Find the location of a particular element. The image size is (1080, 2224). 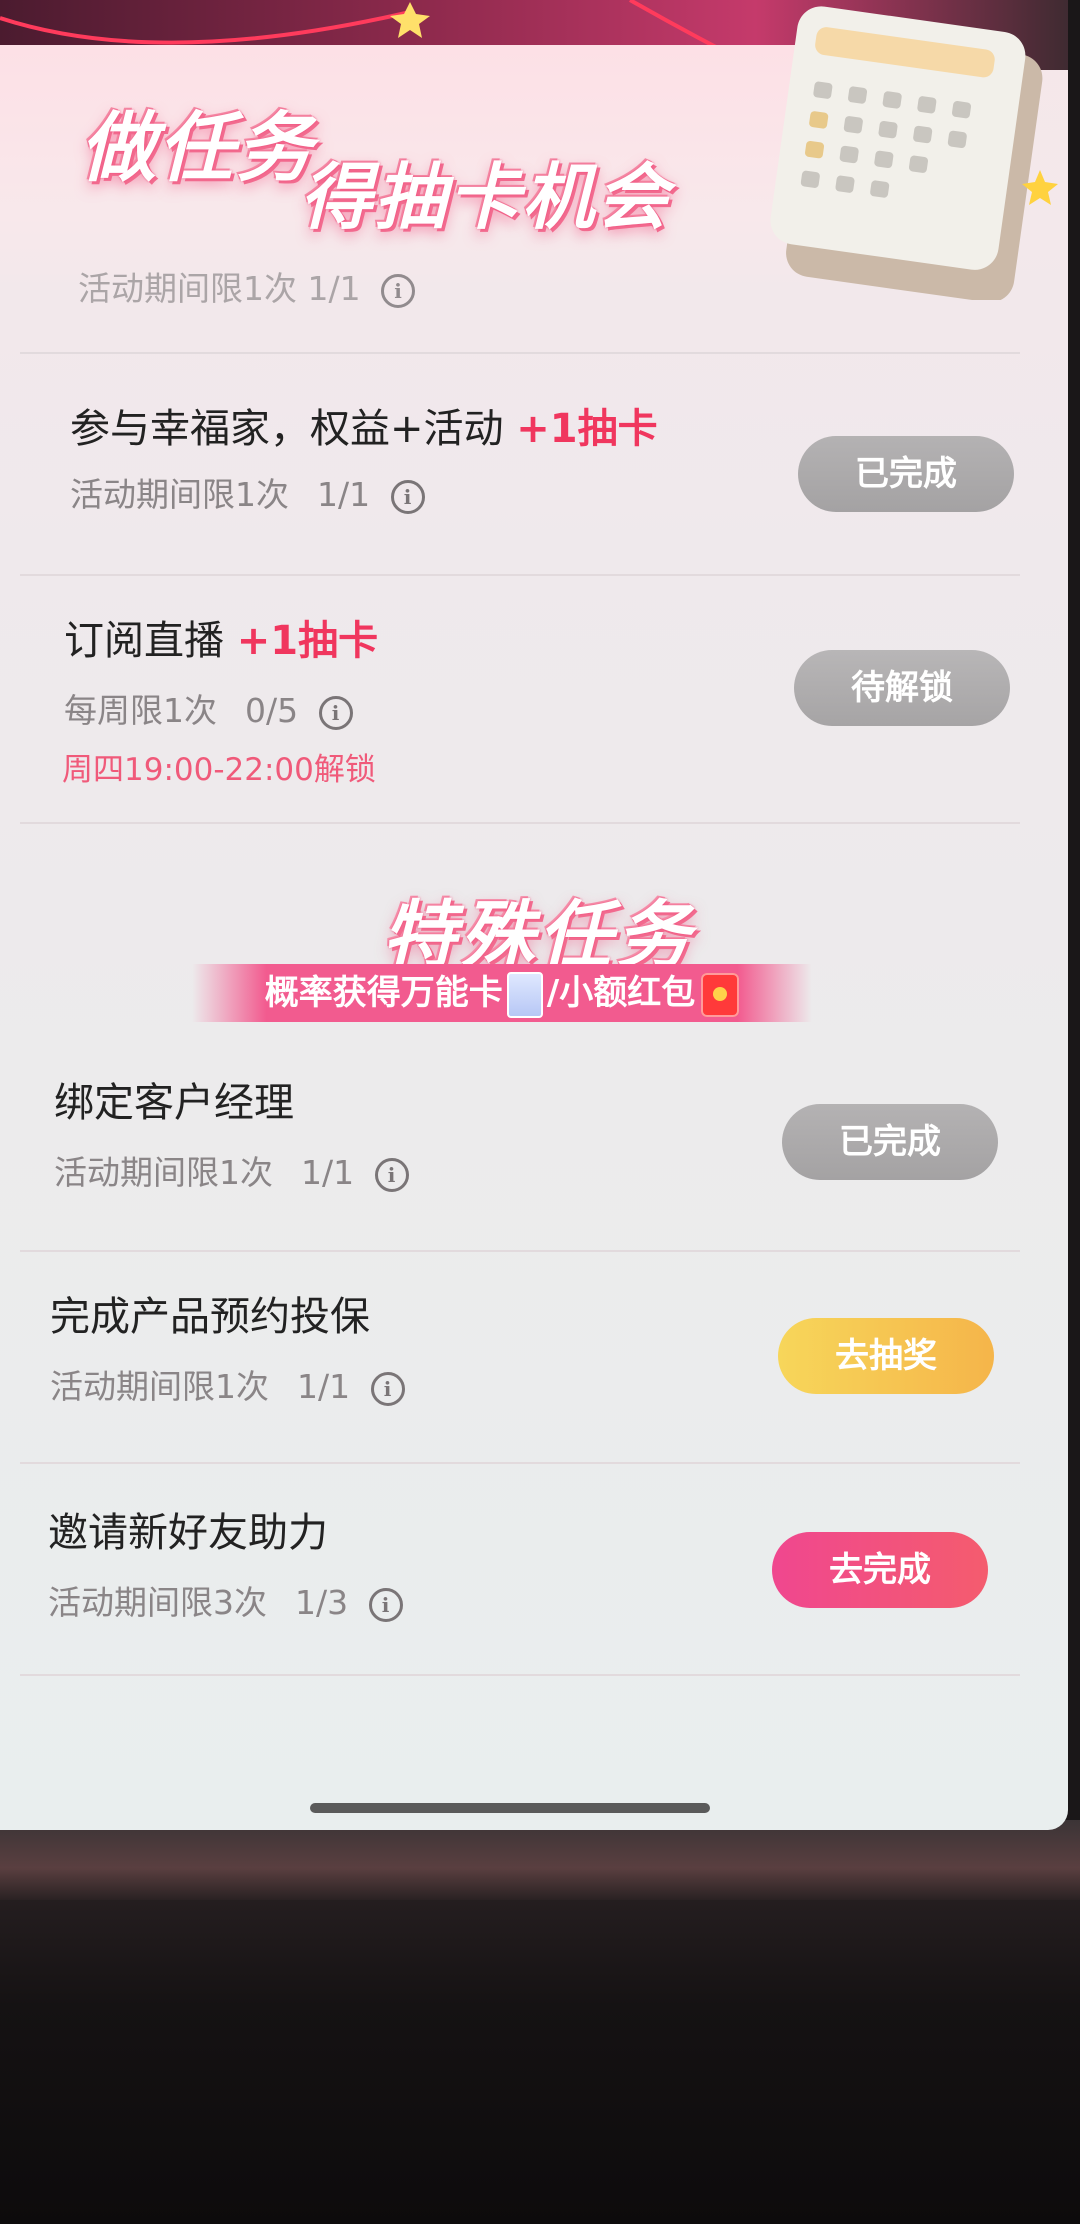

task-progress: 1/3 is located at coordinates (322, 1602).